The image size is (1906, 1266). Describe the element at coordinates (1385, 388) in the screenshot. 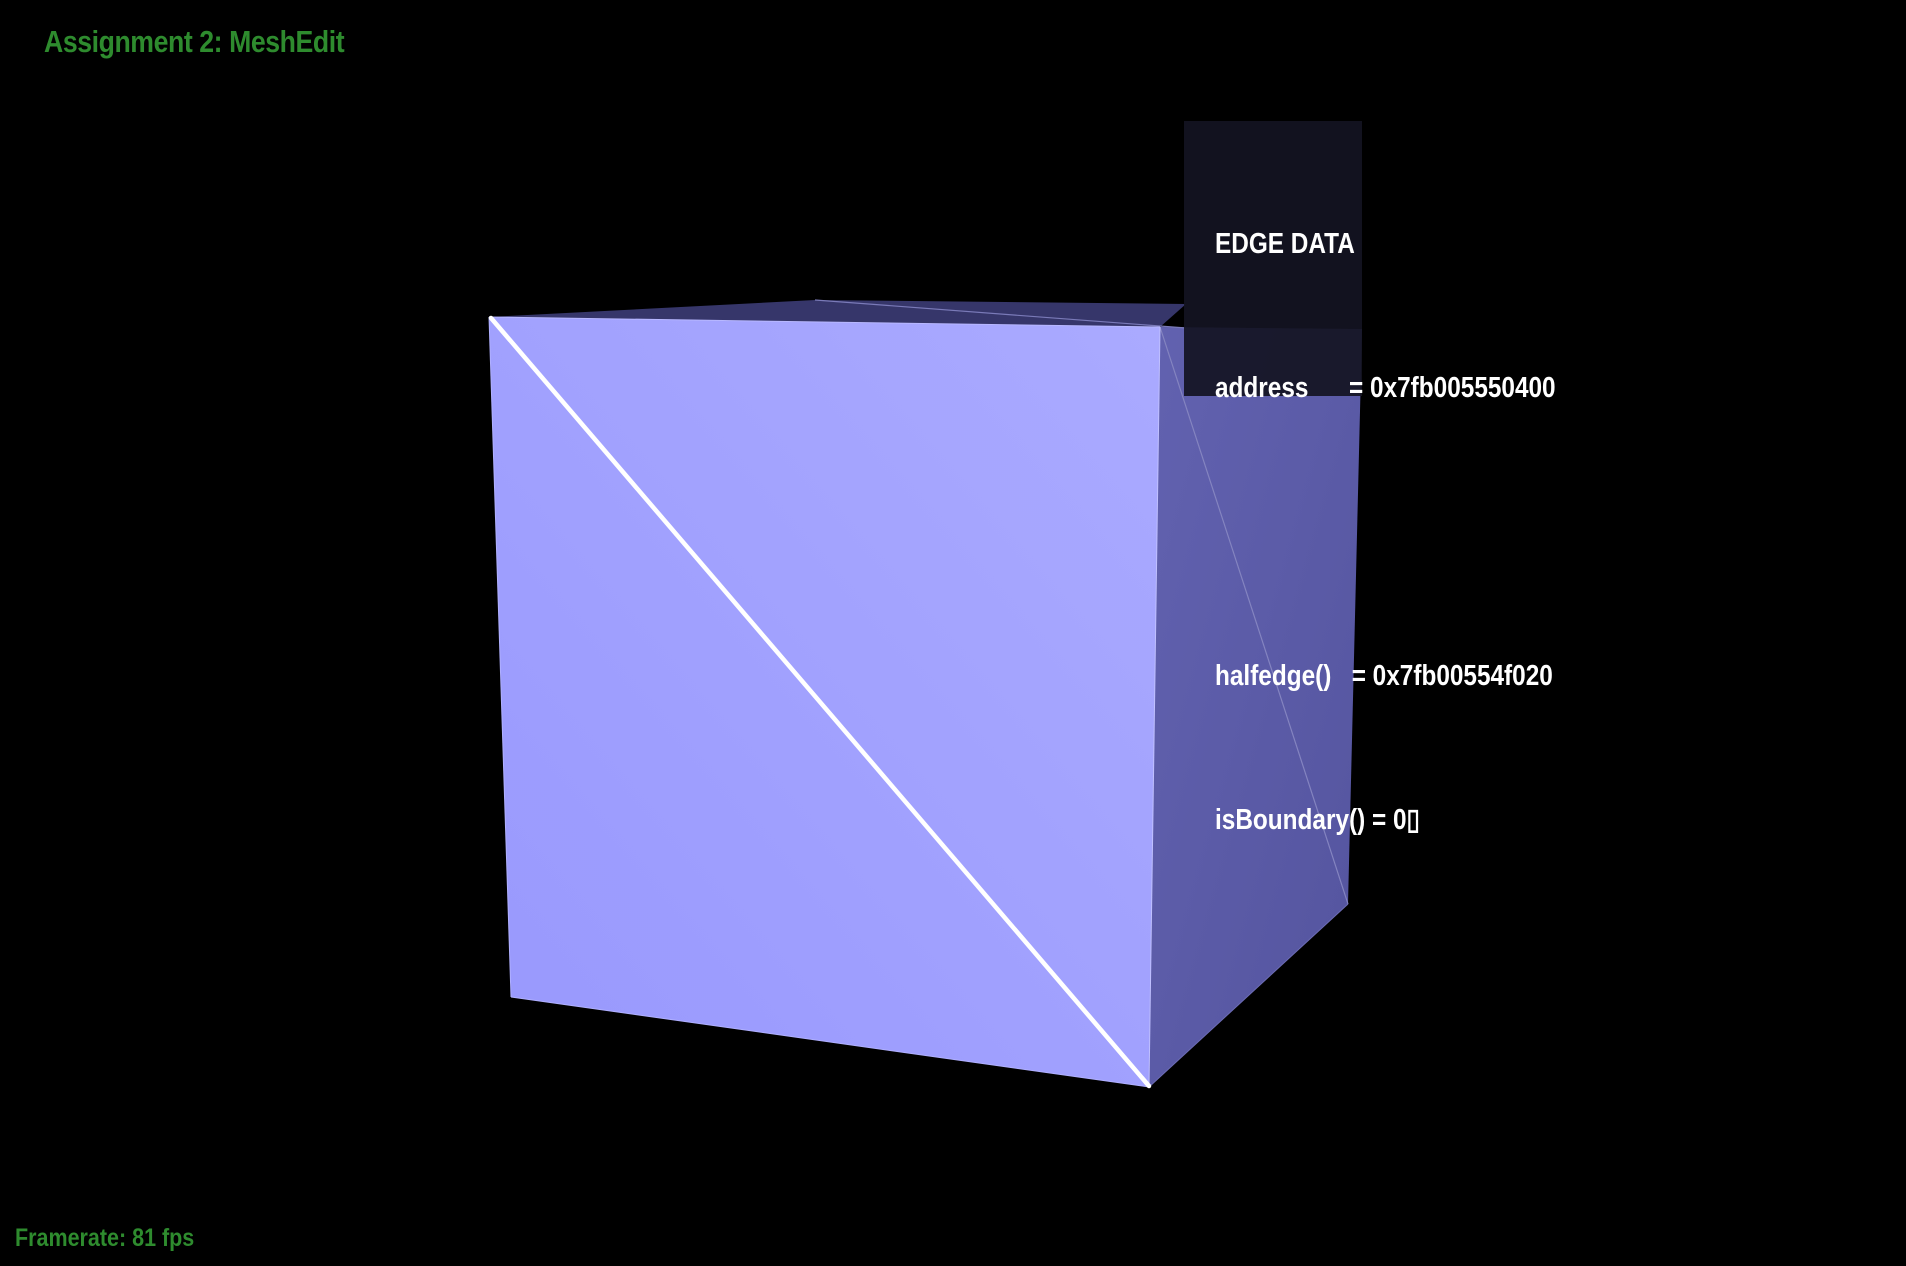

I see `edge-address: address = 0x7fb005550400` at that location.